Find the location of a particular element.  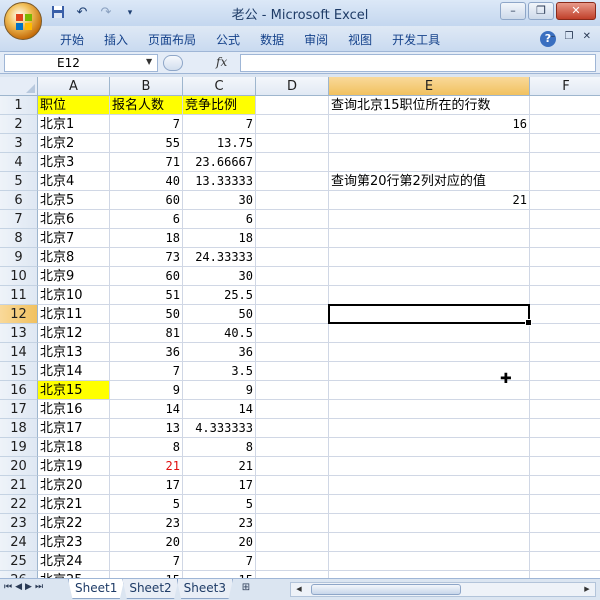

scroll-right-icon: ▶ is located at coordinates (587, 589).